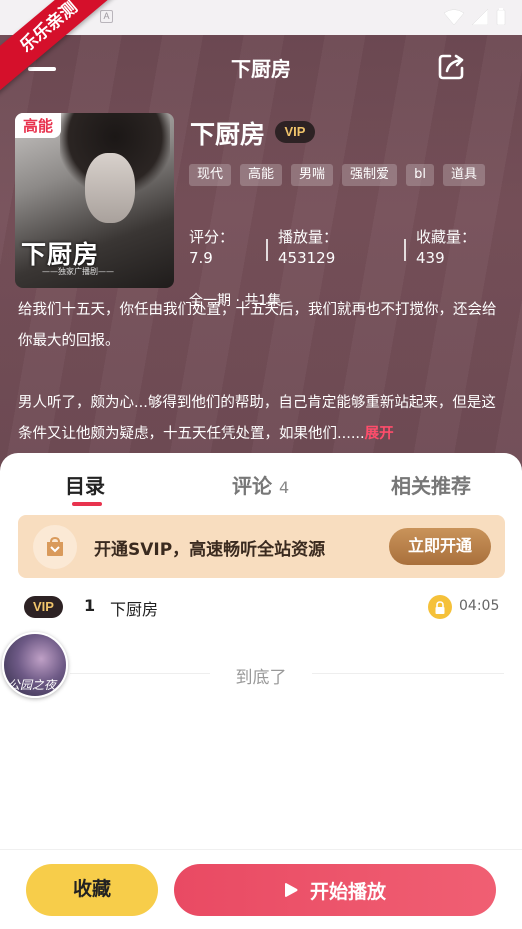 This screenshot has width=522, height=929. Describe the element at coordinates (440, 607) in the screenshot. I see `lock-icon` at that location.